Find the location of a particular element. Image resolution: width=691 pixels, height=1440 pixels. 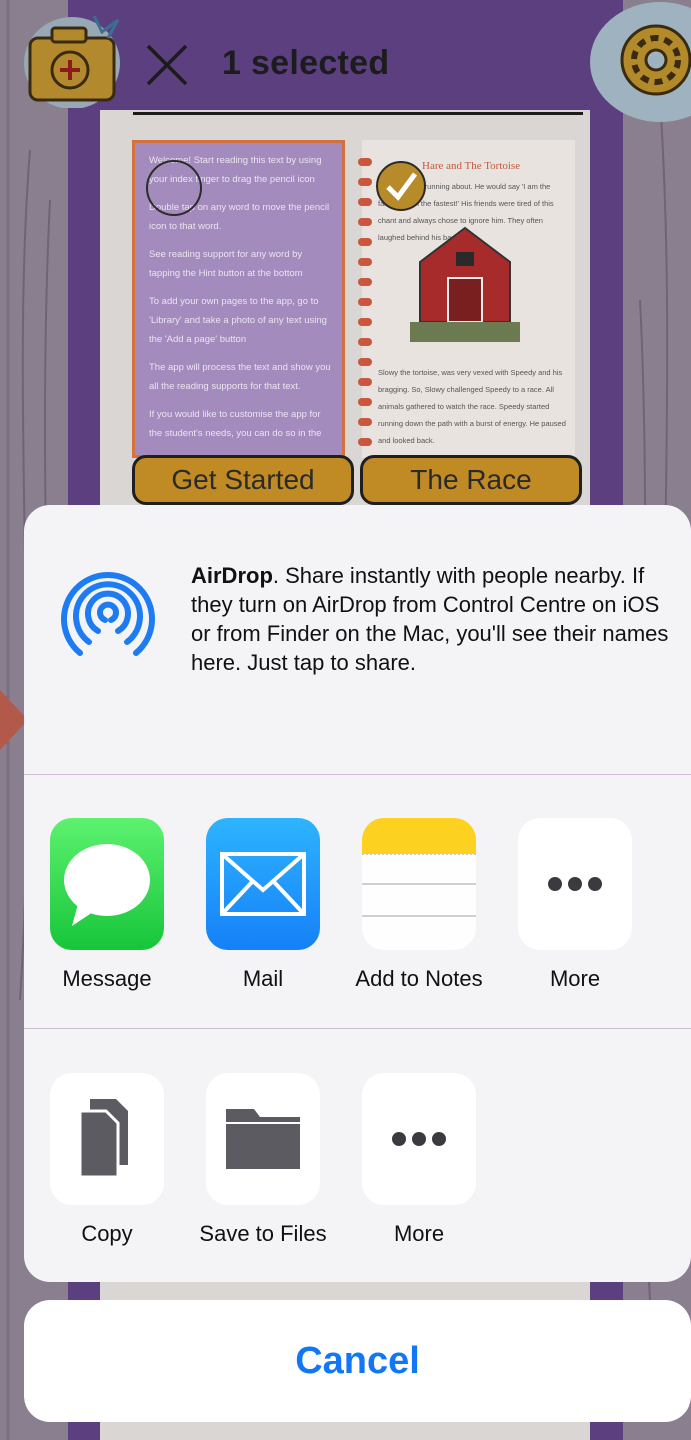

story-title: Hare and The Tortoise is located at coordinates (471, 166).